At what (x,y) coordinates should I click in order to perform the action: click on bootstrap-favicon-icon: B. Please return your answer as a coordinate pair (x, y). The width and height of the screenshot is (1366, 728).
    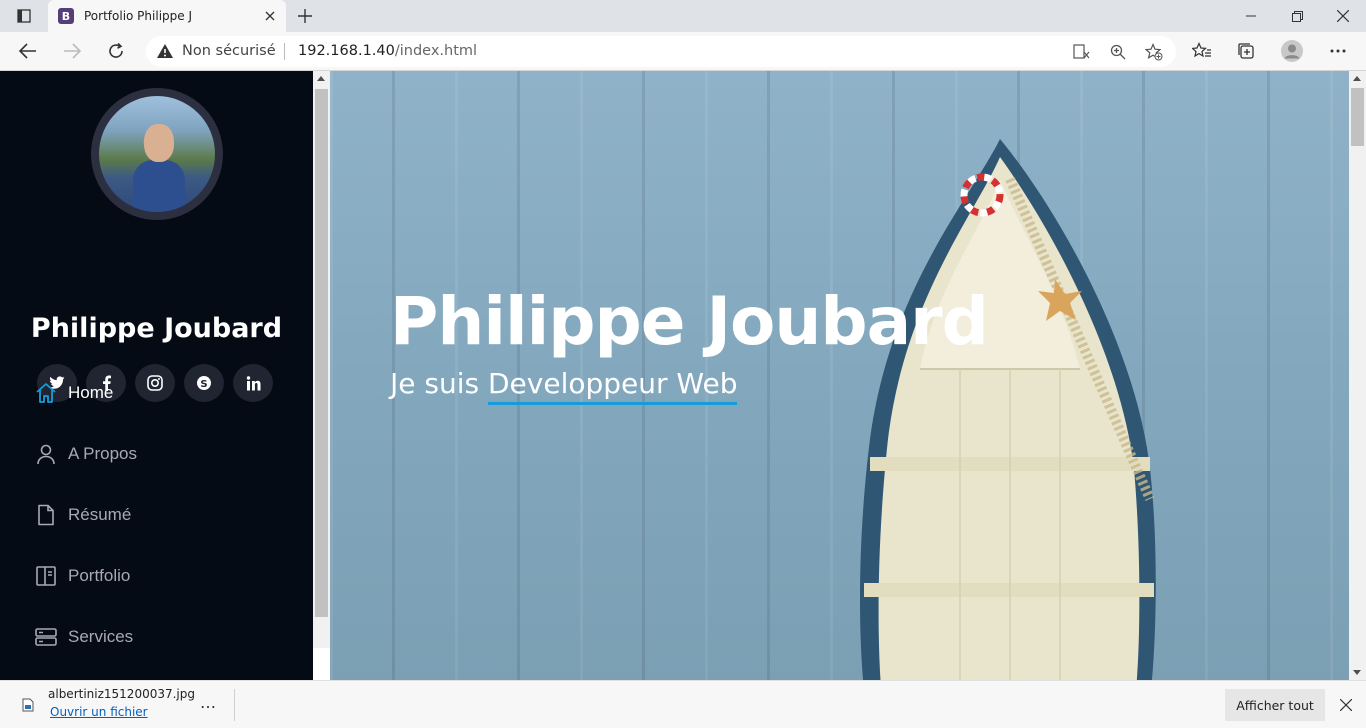
    Looking at the image, I should click on (66, 16).